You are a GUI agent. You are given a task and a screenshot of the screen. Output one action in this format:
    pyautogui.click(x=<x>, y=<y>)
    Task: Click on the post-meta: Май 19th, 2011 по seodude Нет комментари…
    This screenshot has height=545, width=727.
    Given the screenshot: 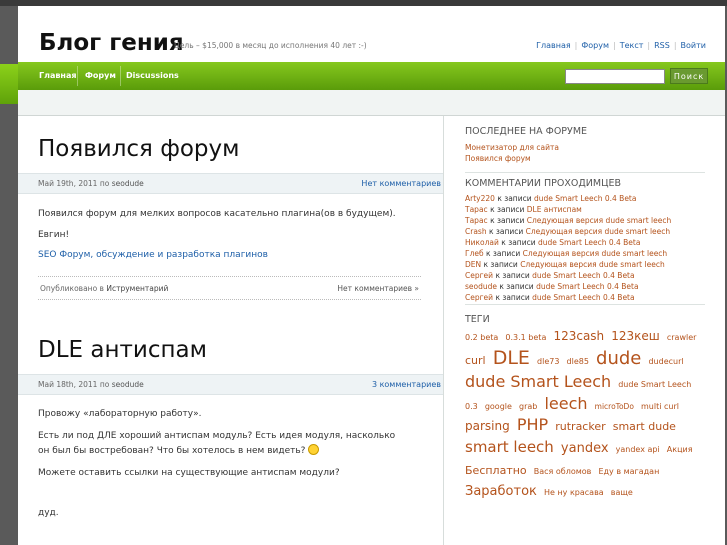 What is the action you would take?
    pyautogui.click(x=230, y=183)
    